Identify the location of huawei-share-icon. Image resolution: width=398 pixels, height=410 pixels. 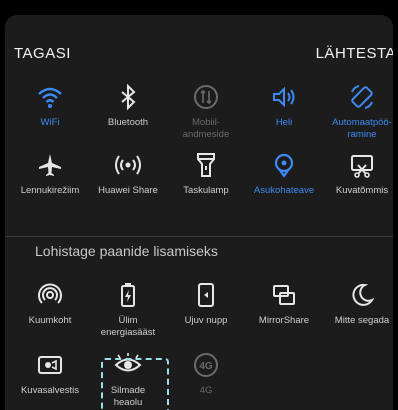
(128, 165).